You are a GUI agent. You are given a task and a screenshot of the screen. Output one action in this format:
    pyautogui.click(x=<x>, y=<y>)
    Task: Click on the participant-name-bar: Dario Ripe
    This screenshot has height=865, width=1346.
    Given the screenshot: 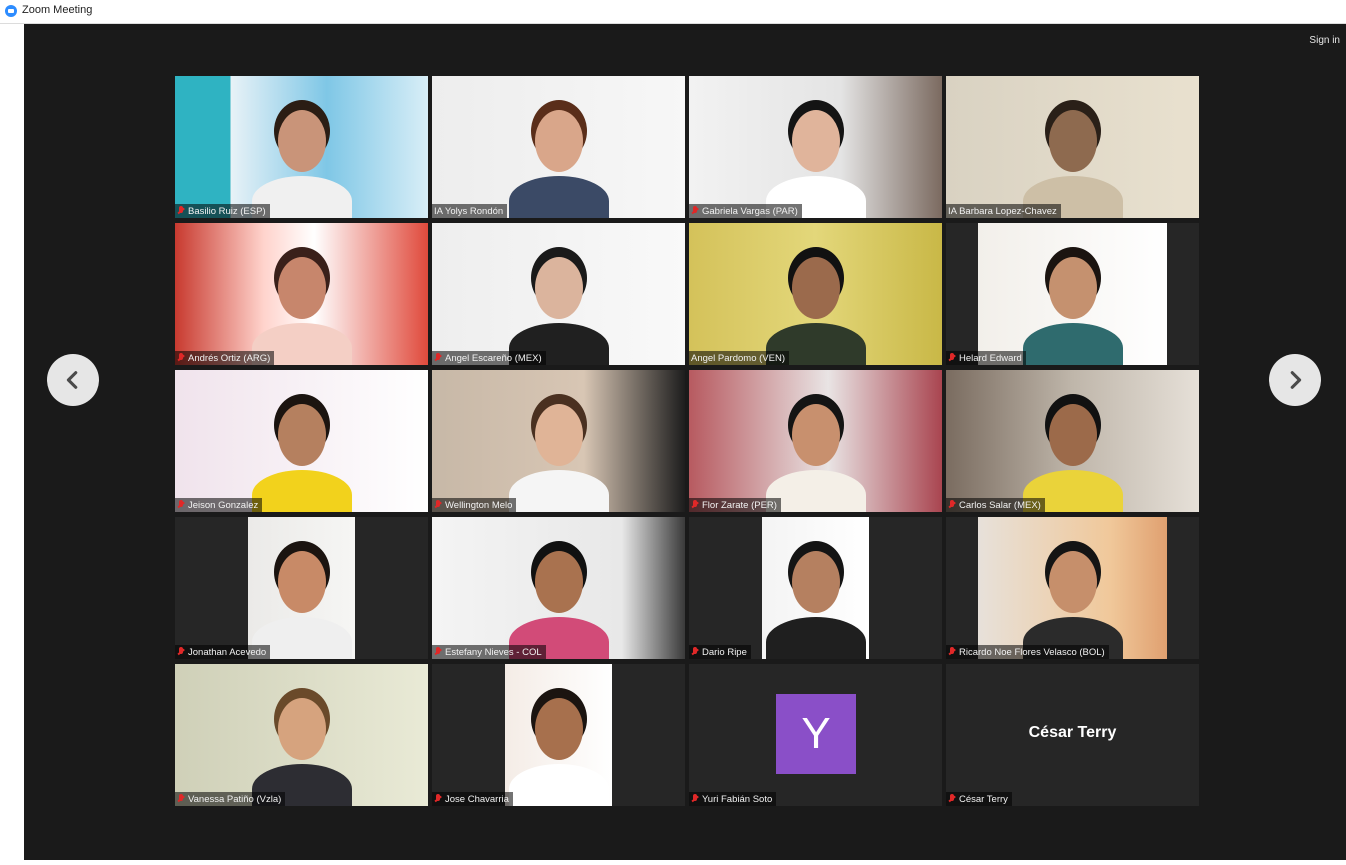 What is the action you would take?
    pyautogui.click(x=720, y=652)
    